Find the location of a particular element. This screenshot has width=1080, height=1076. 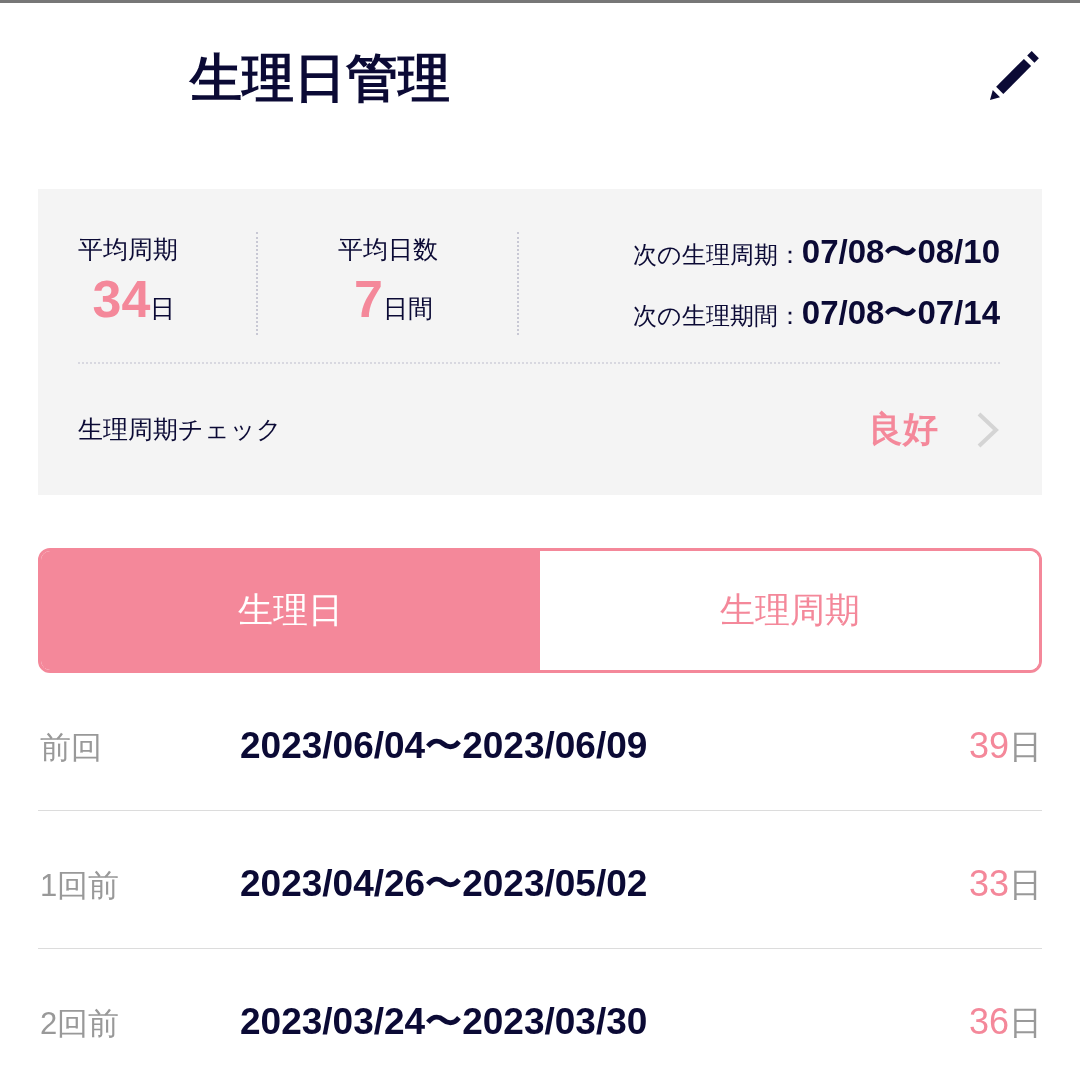

cycle-days: 36 is located at coordinates (988, 1021).